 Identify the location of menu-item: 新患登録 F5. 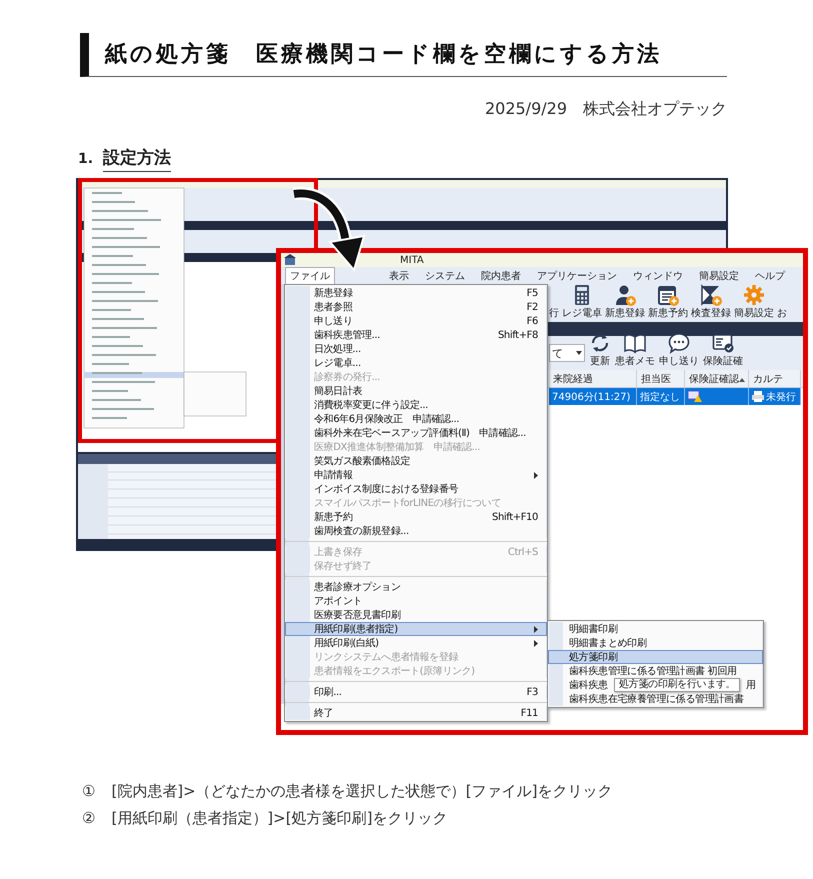
(416, 293).